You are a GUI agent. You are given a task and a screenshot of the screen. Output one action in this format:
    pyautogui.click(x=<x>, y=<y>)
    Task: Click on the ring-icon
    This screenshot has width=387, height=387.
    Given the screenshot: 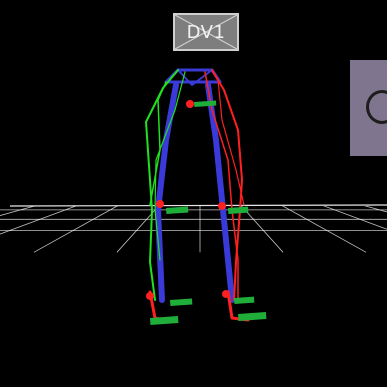 What is the action you would take?
    pyautogui.click(x=376, y=107)
    